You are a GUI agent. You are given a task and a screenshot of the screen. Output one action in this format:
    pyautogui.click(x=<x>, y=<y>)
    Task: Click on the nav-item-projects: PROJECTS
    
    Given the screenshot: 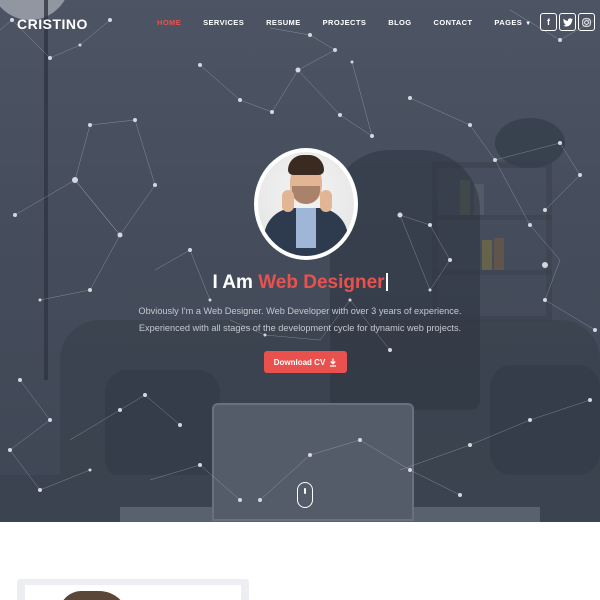 What is the action you would take?
    pyautogui.click(x=345, y=22)
    